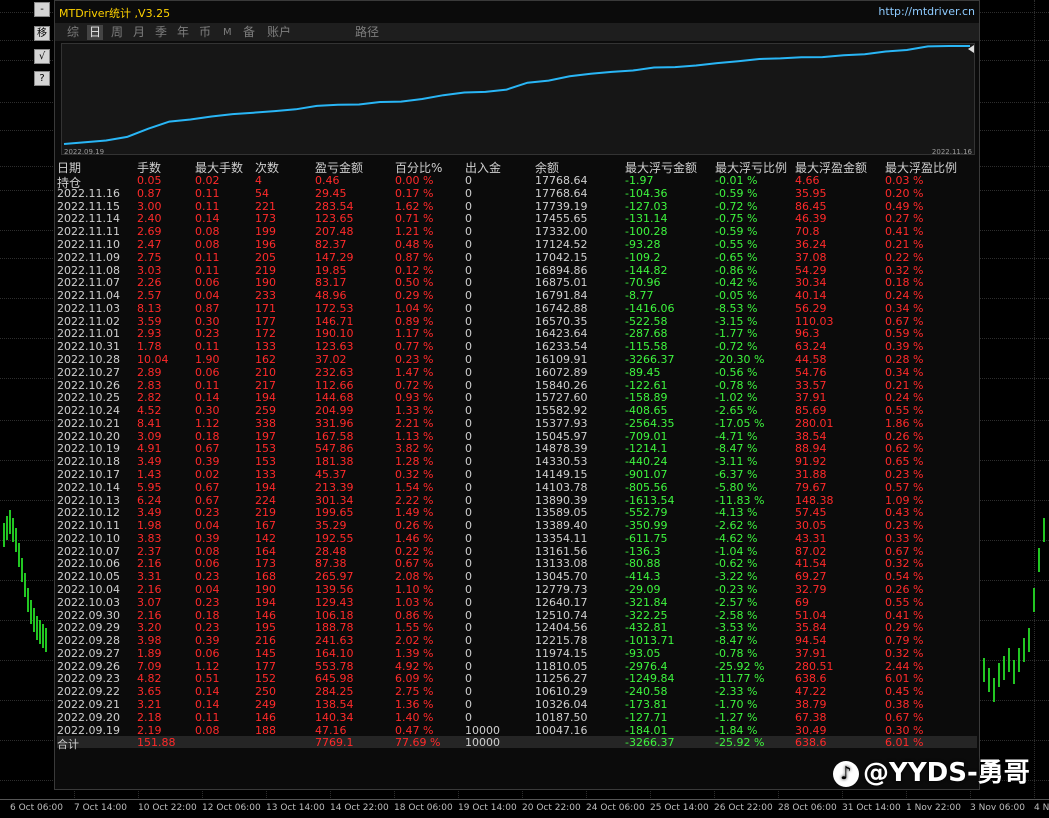 This screenshot has width=1049, height=818. What do you see at coordinates (643, 372) in the screenshot?
I see `cell-max-float-loss: -89.45` at bounding box center [643, 372].